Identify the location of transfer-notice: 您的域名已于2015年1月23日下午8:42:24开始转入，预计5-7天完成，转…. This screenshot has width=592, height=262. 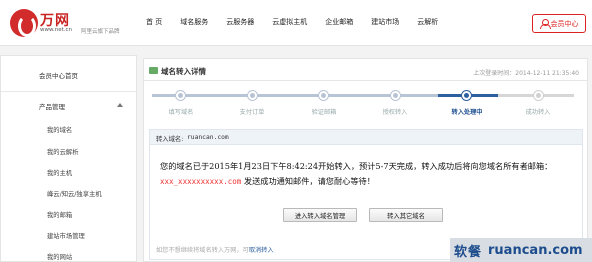
(360, 174).